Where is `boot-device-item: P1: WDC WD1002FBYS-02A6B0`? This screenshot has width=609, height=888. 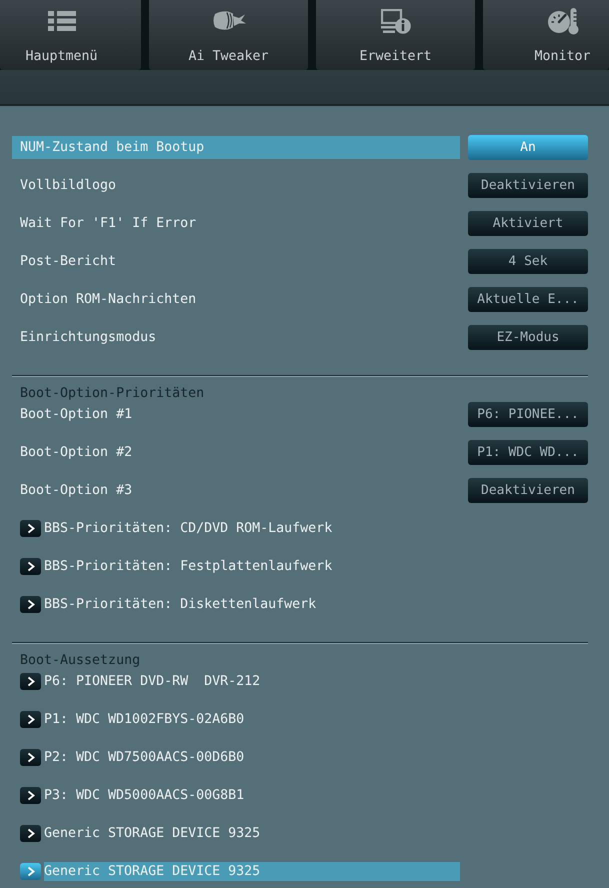
boot-device-item: P1: WDC WD1002FBYS-02A6B0 is located at coordinates (252, 719).